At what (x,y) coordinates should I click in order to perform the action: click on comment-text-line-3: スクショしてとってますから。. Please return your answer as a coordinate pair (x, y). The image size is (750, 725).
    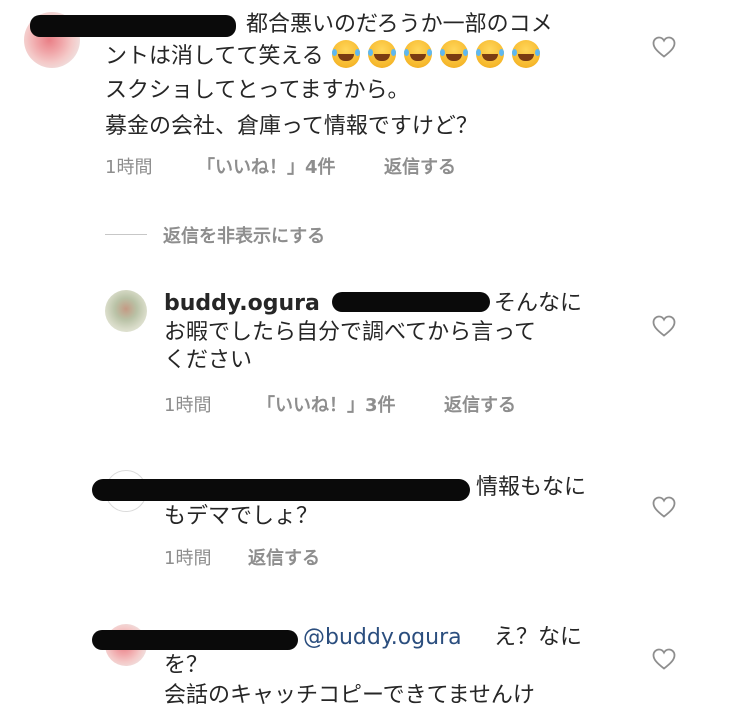
    Looking at the image, I should click on (257, 90).